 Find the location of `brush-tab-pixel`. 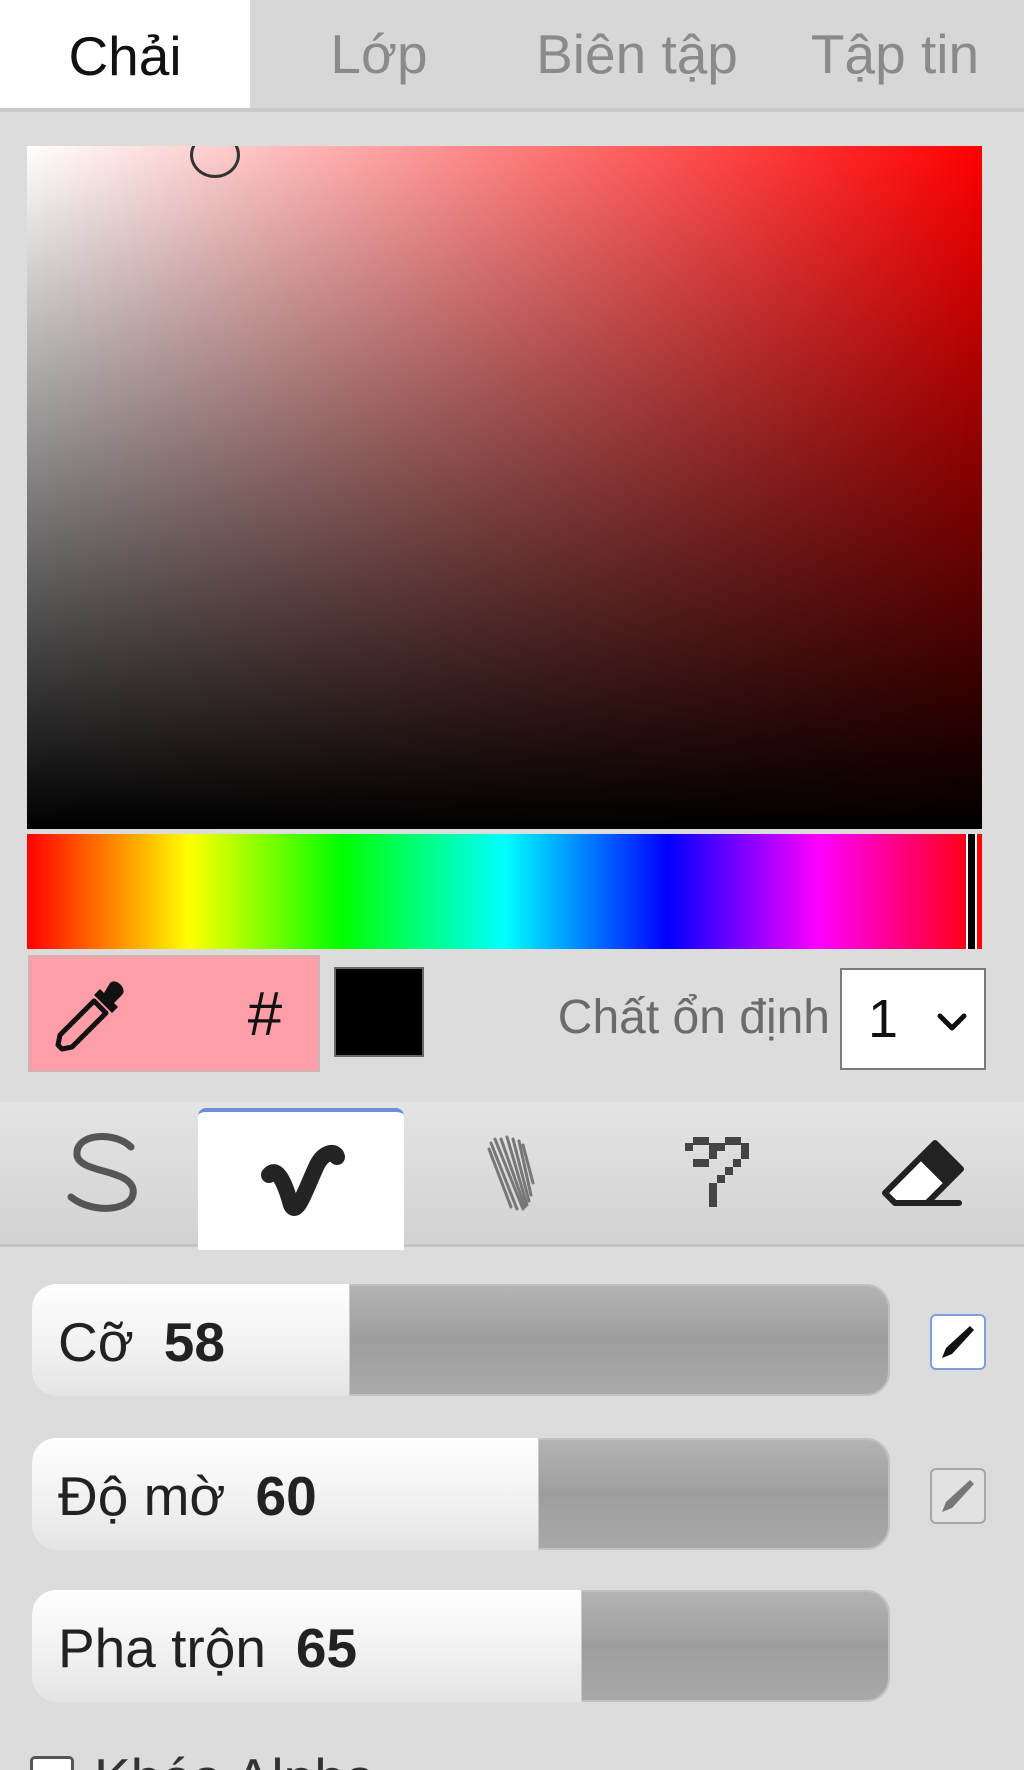

brush-tab-pixel is located at coordinates (719, 1173).